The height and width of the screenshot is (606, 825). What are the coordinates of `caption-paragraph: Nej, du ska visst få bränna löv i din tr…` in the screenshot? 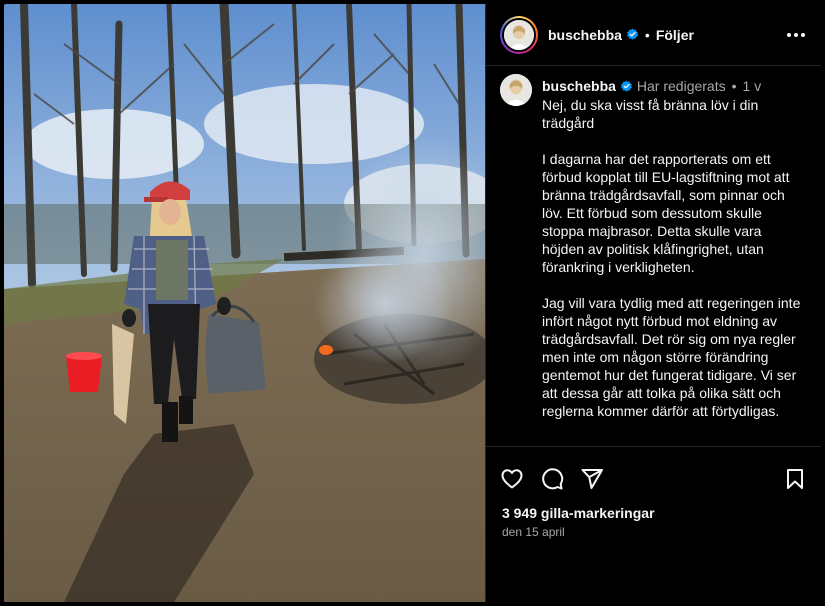 It's located at (650, 114).